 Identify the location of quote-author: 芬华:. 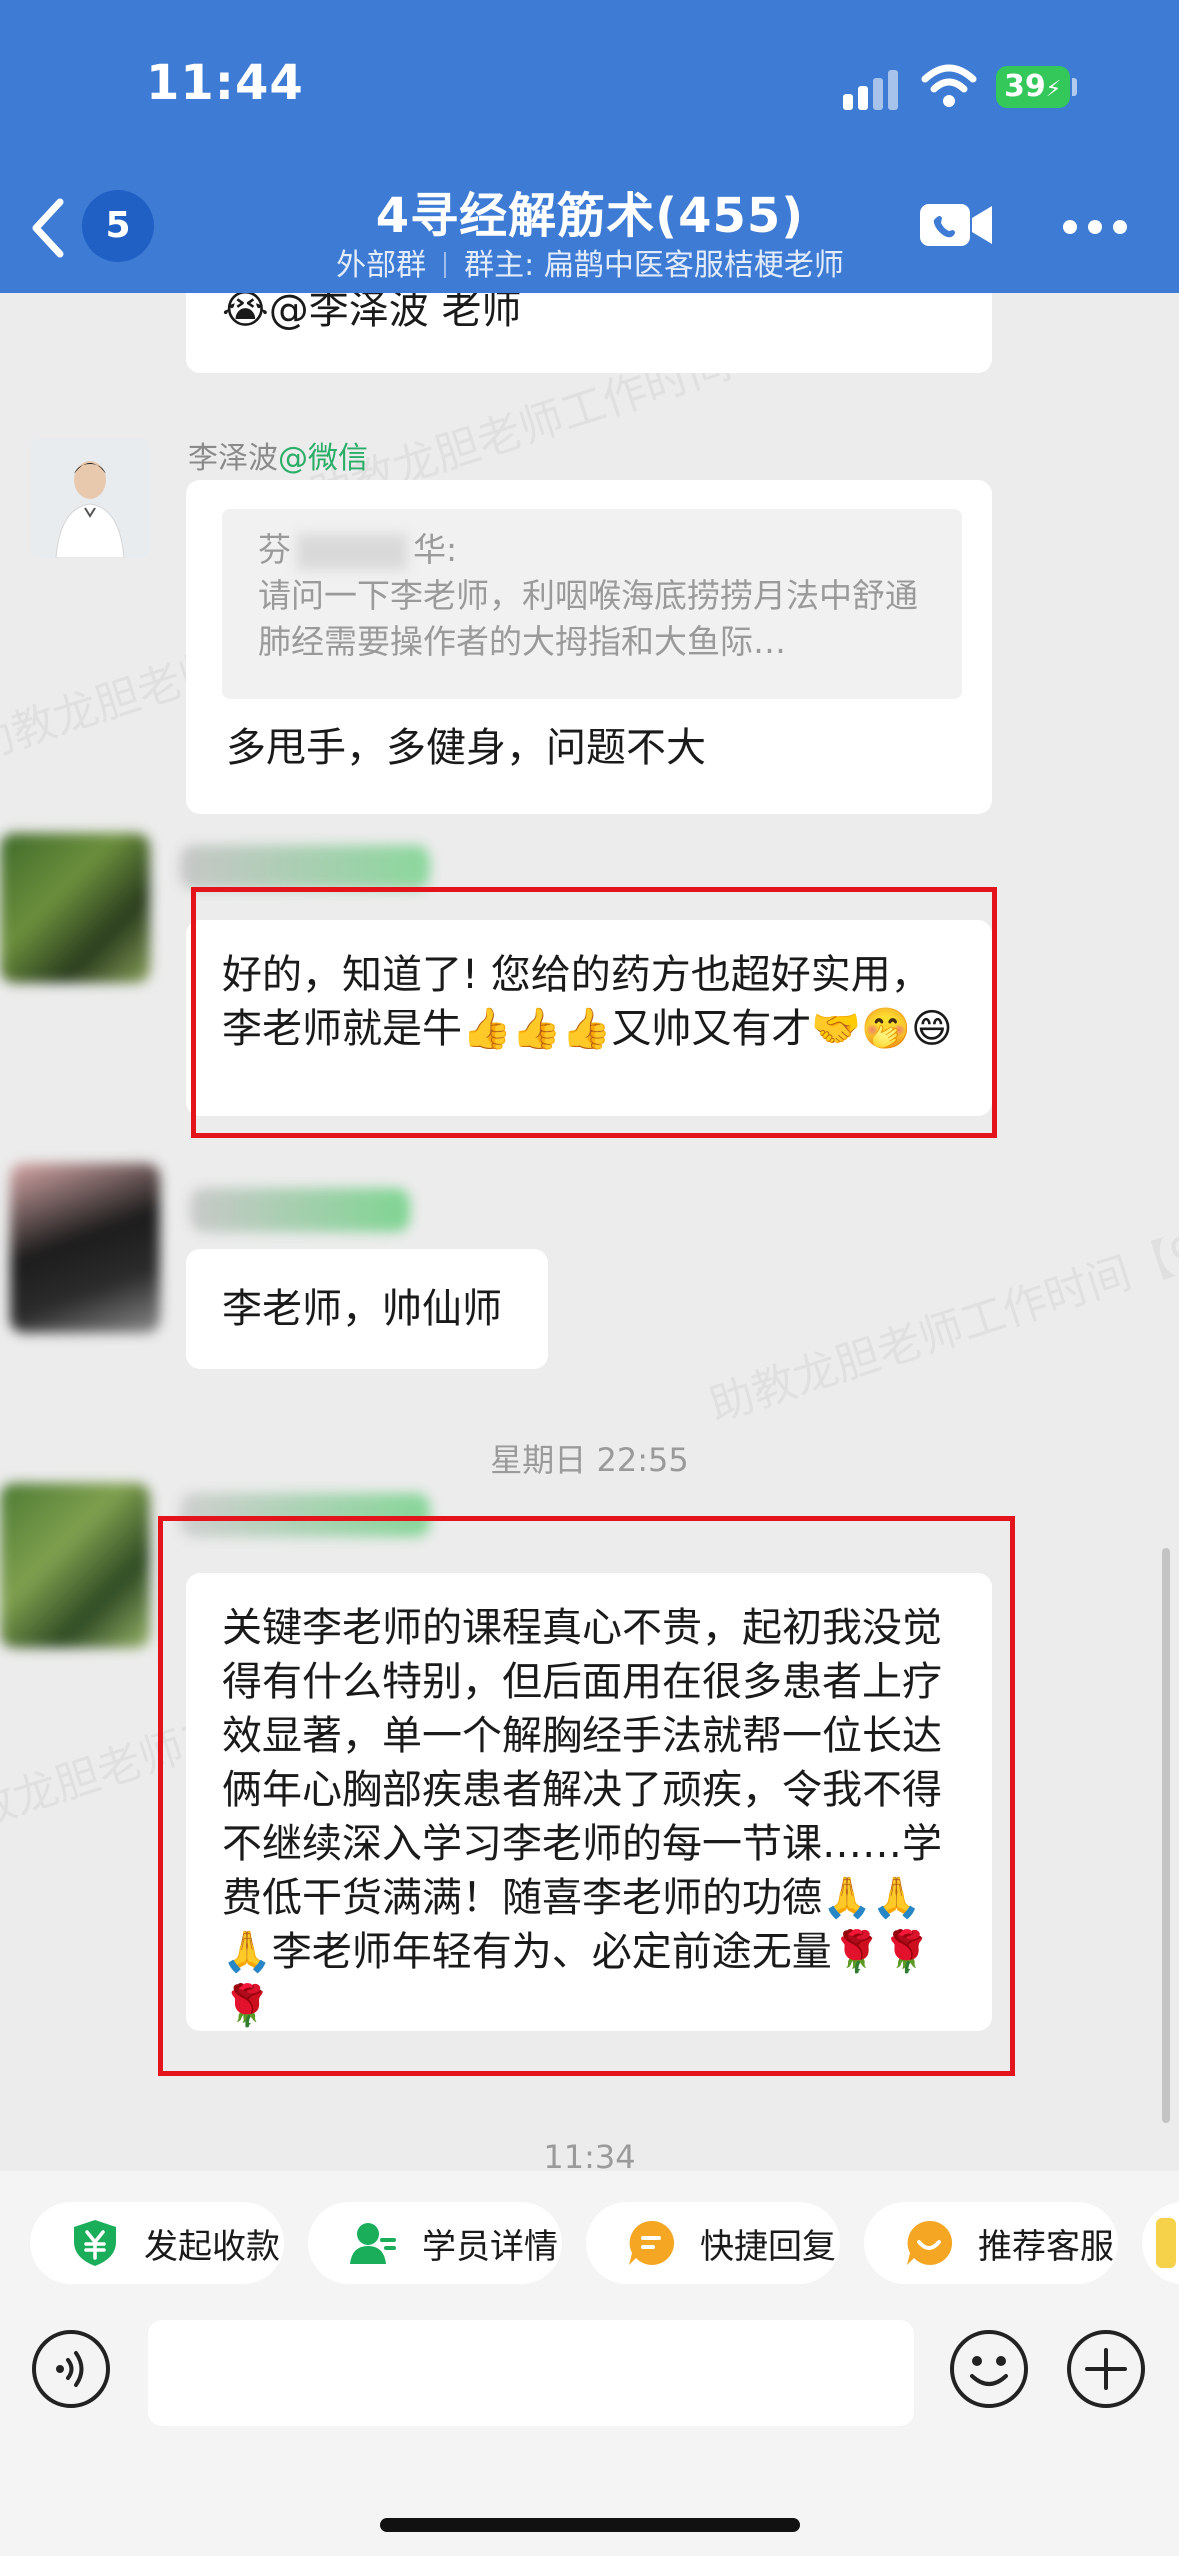
(358, 550).